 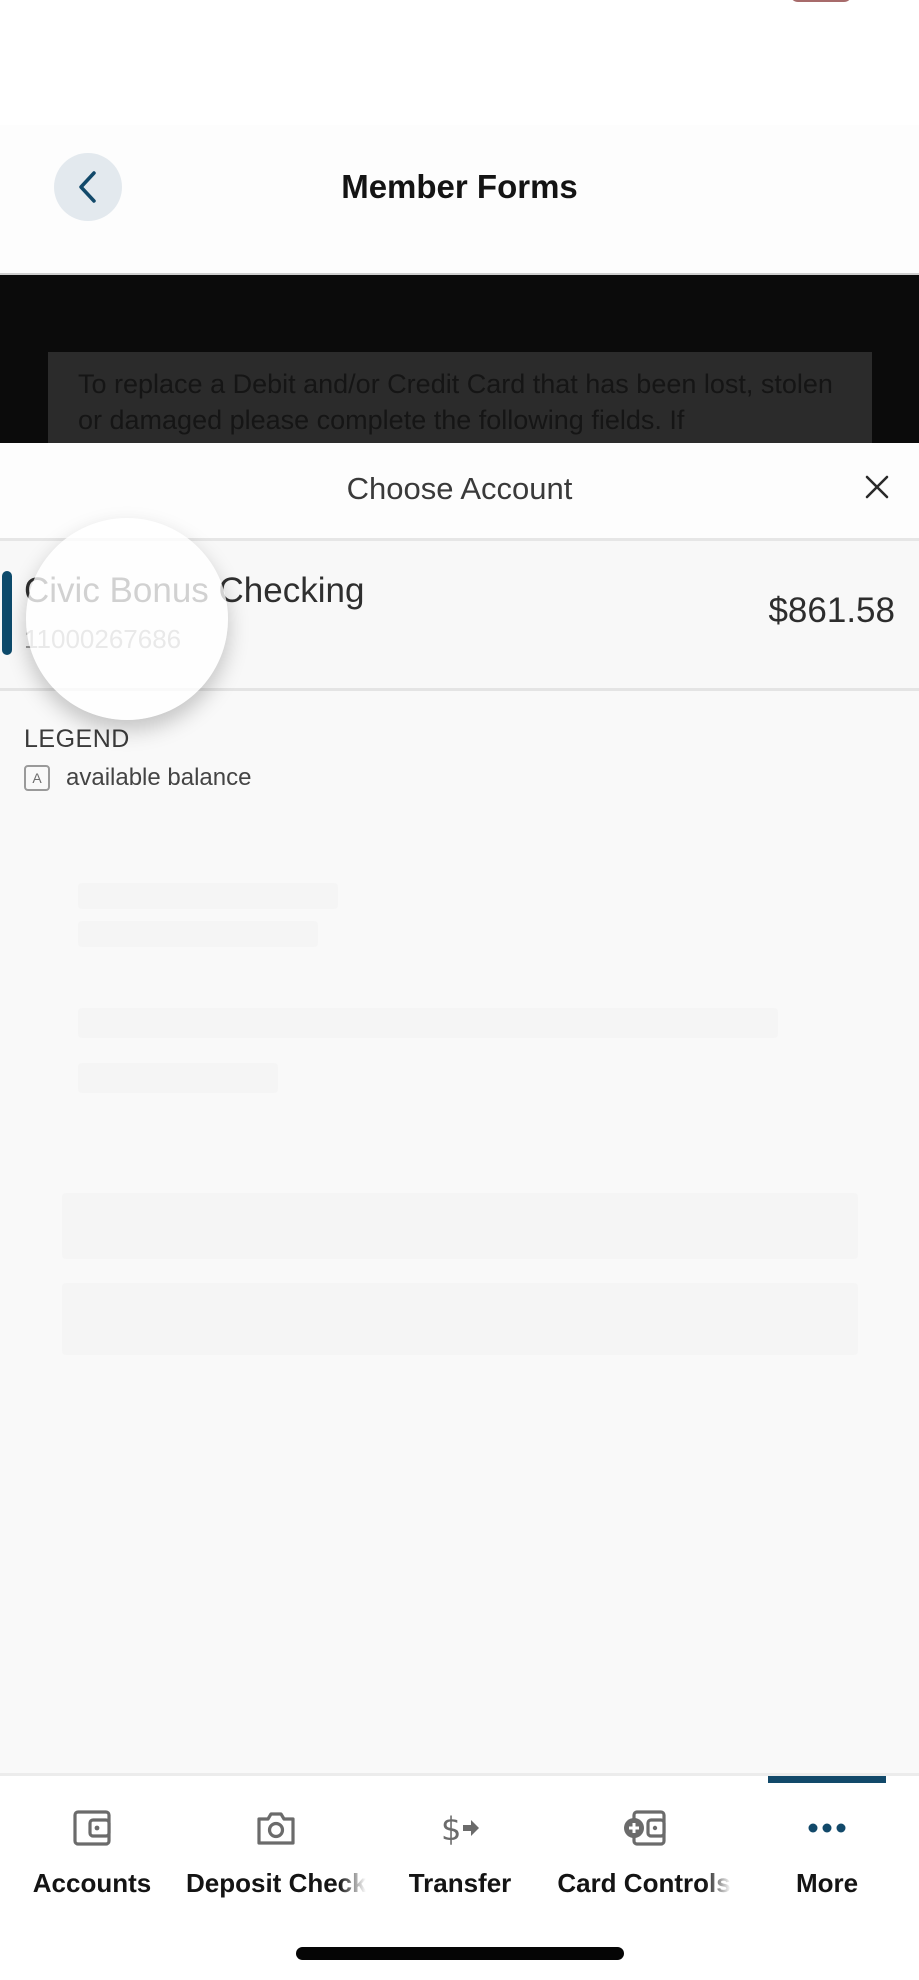 I want to click on nav-label: More, so click(x=827, y=1883).